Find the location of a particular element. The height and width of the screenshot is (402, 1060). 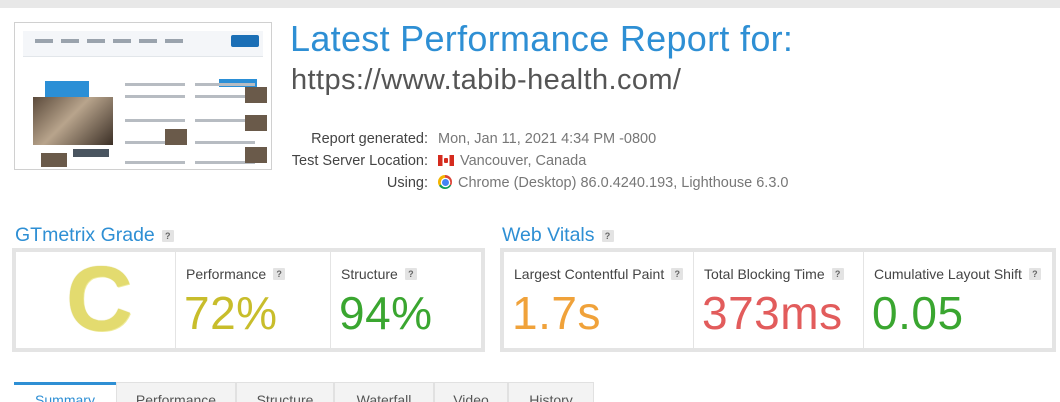

test-server-value: Vancouver, Canada is located at coordinates (523, 161).